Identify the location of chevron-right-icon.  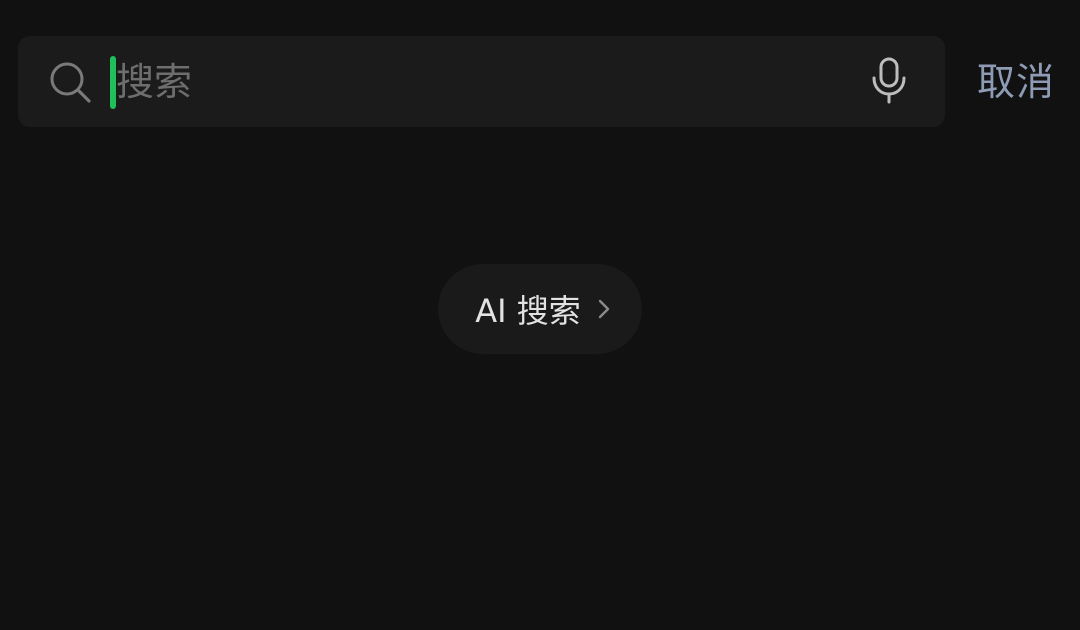
(604, 309).